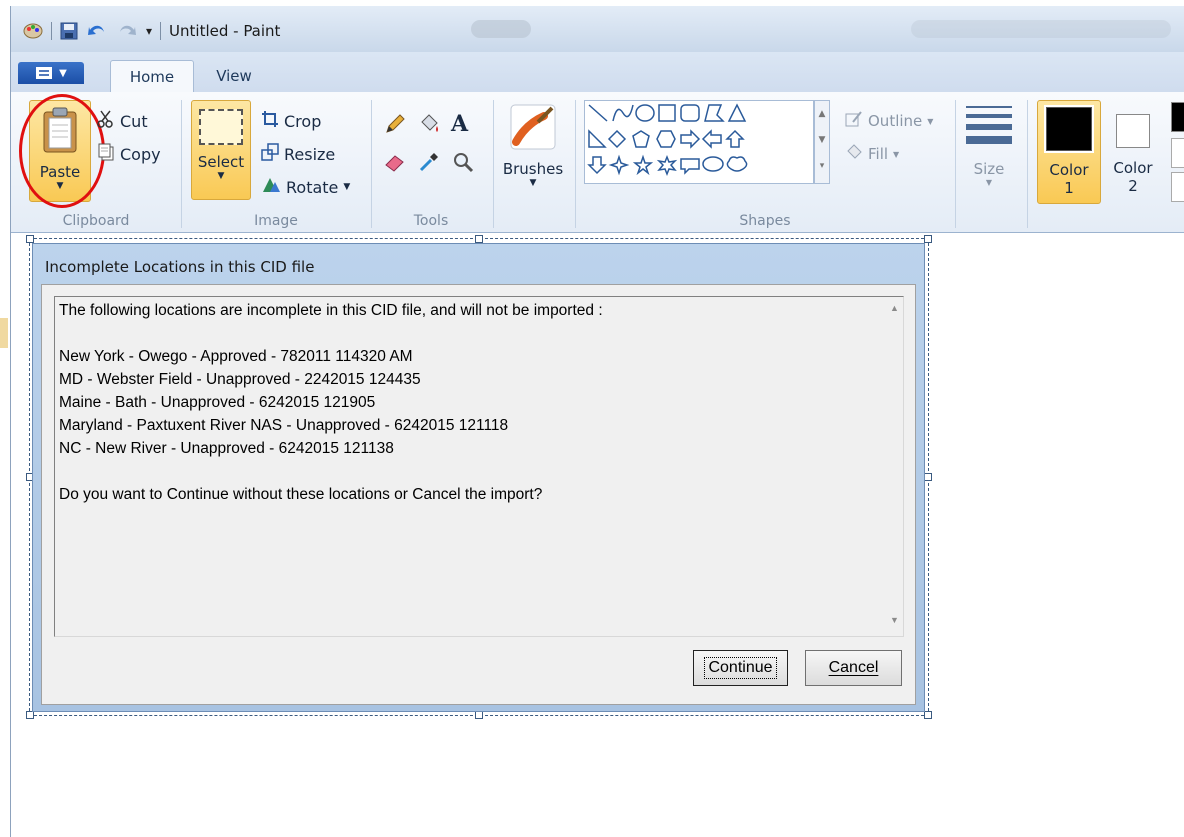  What do you see at coordinates (97, 31) in the screenshot?
I see `undo-icon` at bounding box center [97, 31].